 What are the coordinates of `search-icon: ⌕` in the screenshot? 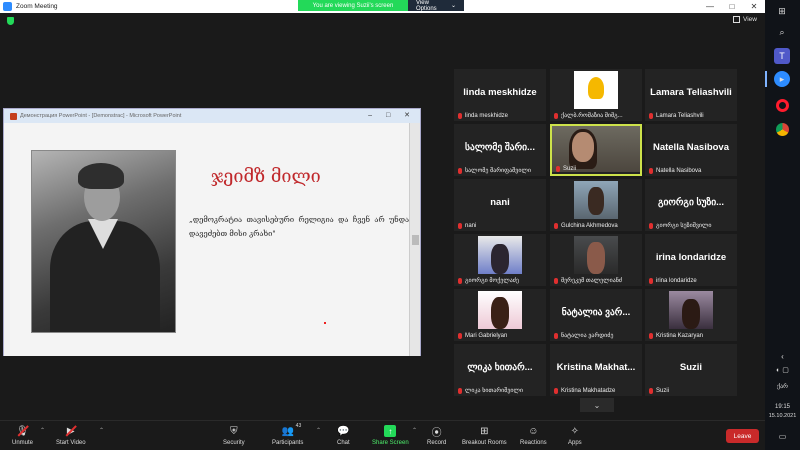 It's located at (782, 32).